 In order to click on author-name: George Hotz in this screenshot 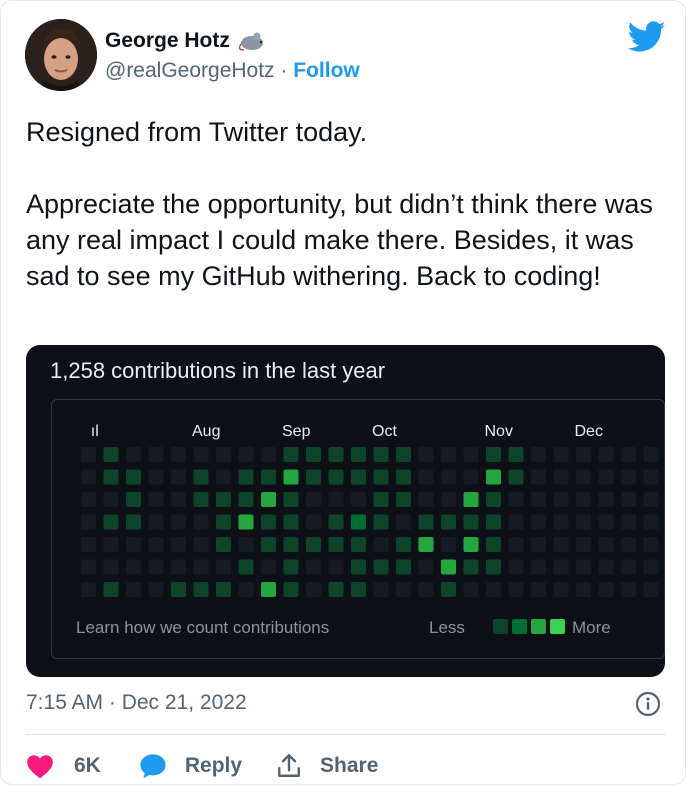, I will do `click(167, 41)`.